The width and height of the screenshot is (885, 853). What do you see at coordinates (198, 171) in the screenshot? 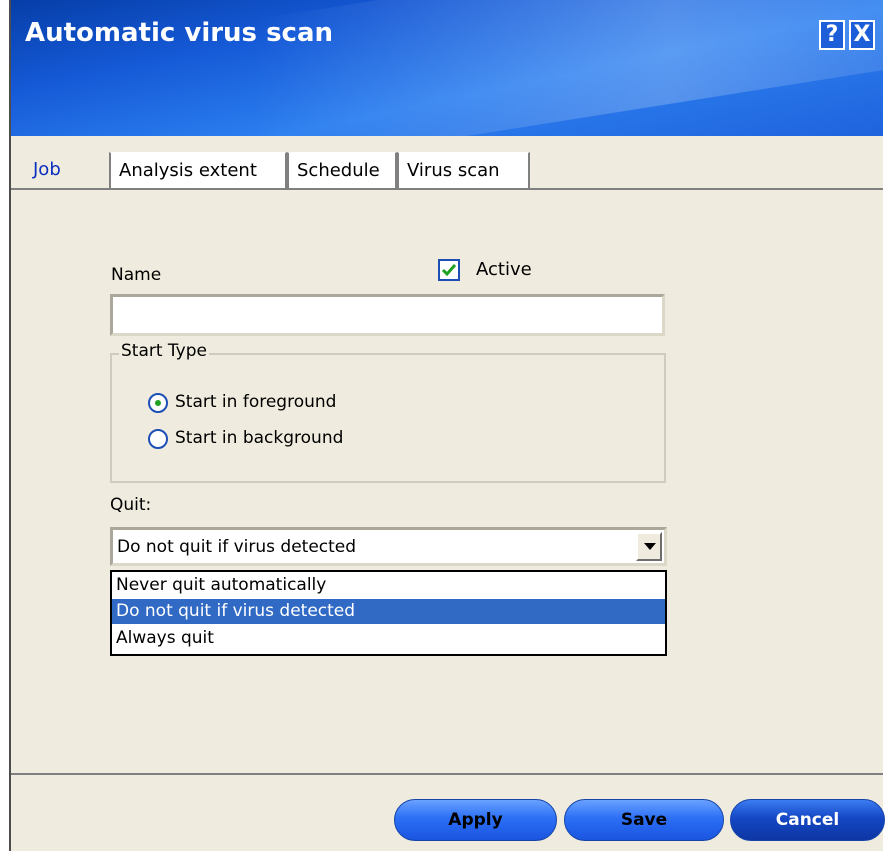
I see `tab-analysis-extent: Analysis extent` at bounding box center [198, 171].